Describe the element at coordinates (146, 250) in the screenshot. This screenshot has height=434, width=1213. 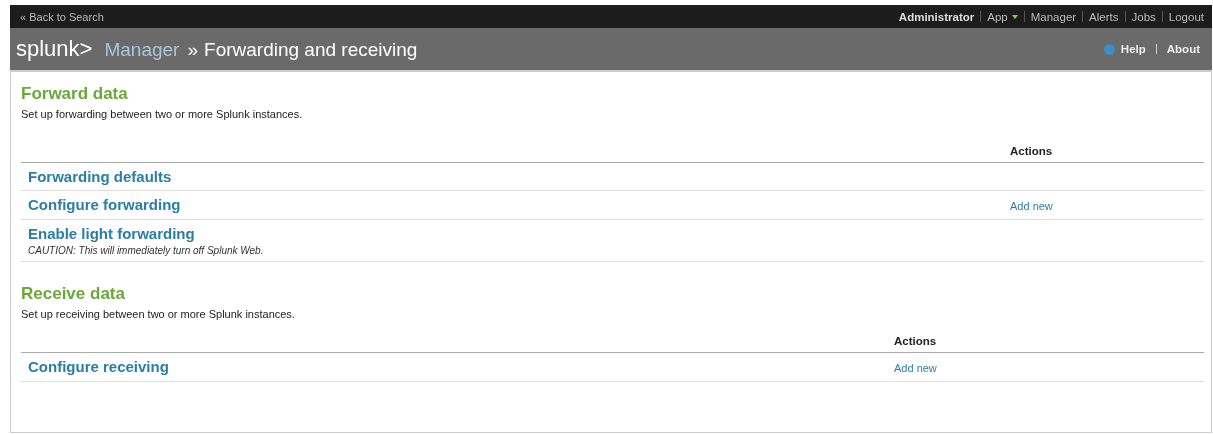
I see `caution-note: CAUTION: This will immediately turn off Splunk Web.` at that location.